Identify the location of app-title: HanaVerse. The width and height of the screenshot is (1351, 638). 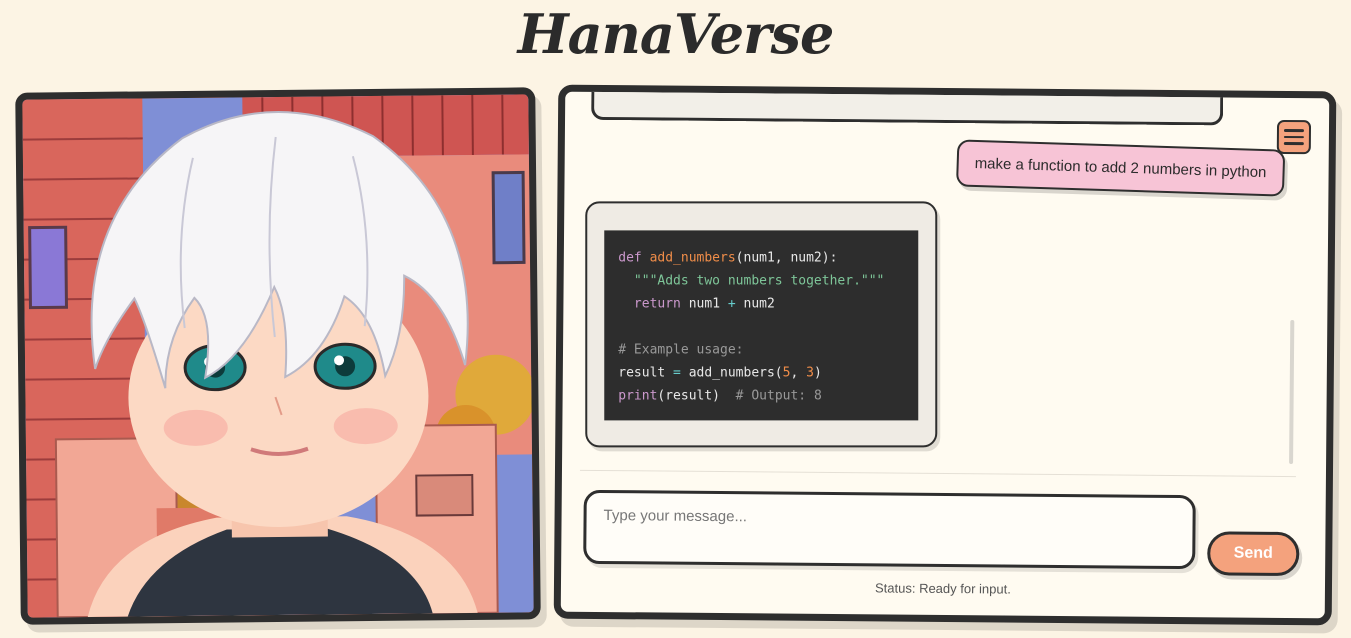
(676, 34).